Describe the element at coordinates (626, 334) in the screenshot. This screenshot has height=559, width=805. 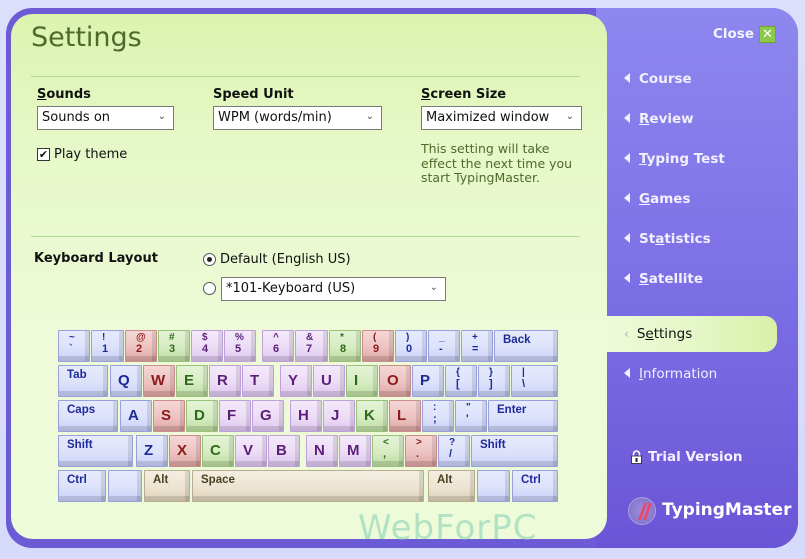
I see `chevron-left-icon: ‹` at that location.